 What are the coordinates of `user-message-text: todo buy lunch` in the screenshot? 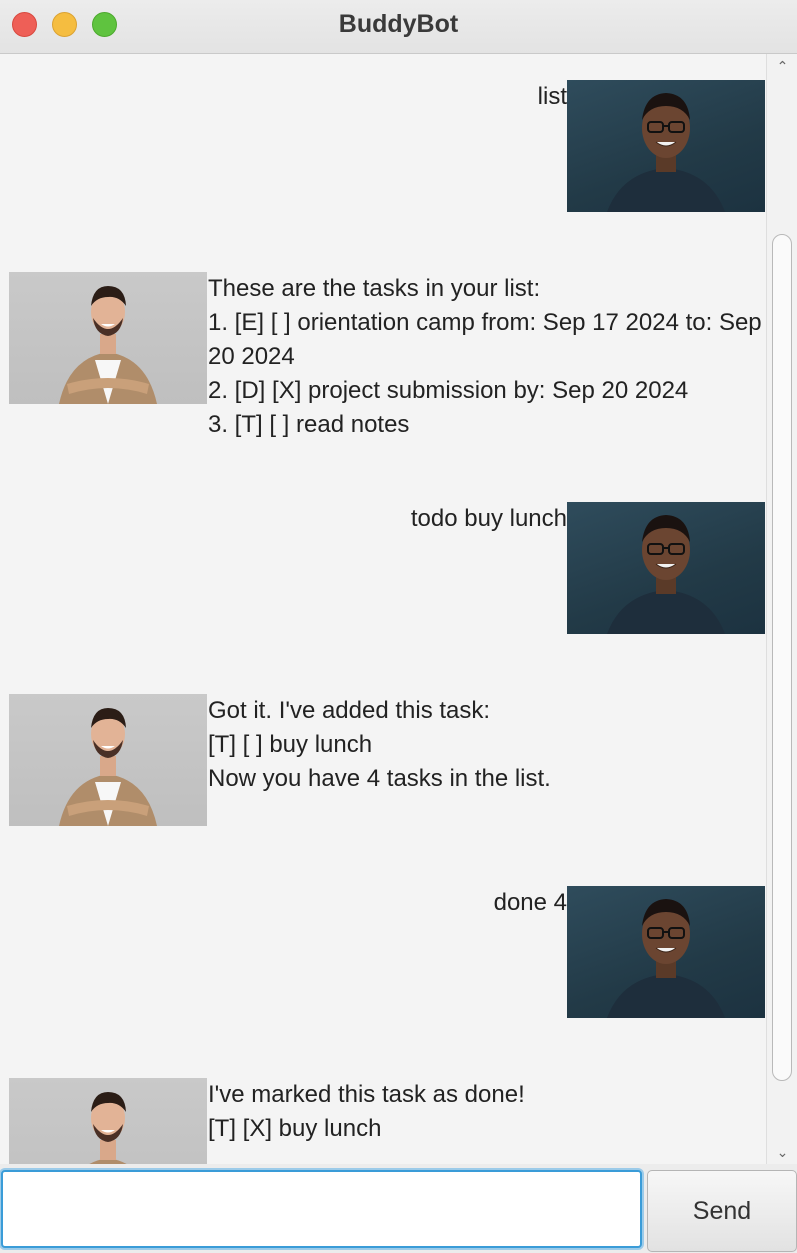 It's located at (488, 518).